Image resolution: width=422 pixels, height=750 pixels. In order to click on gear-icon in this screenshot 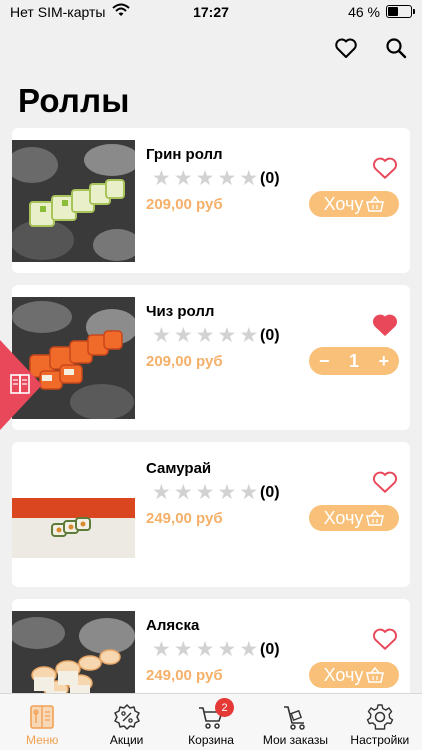, I will do `click(380, 717)`.